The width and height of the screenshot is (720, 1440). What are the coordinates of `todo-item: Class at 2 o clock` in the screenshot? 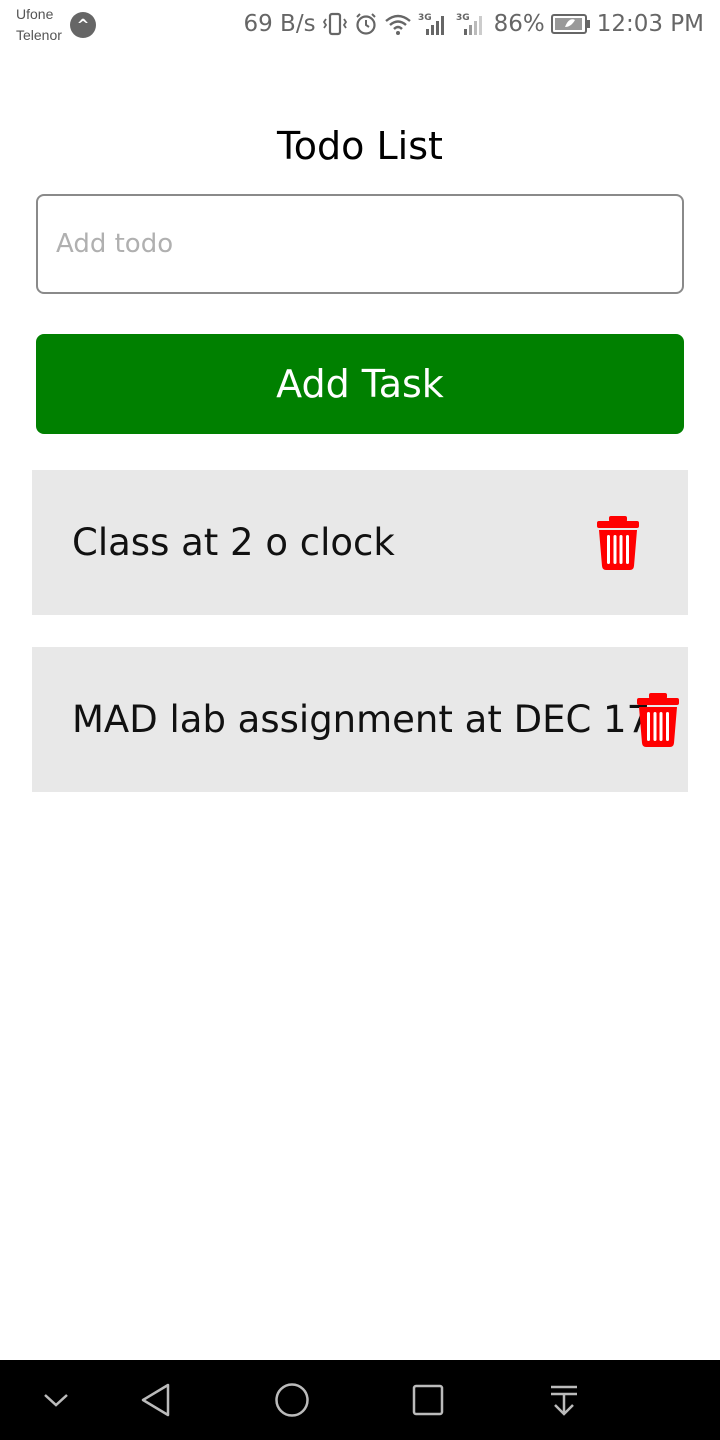 It's located at (360, 542).